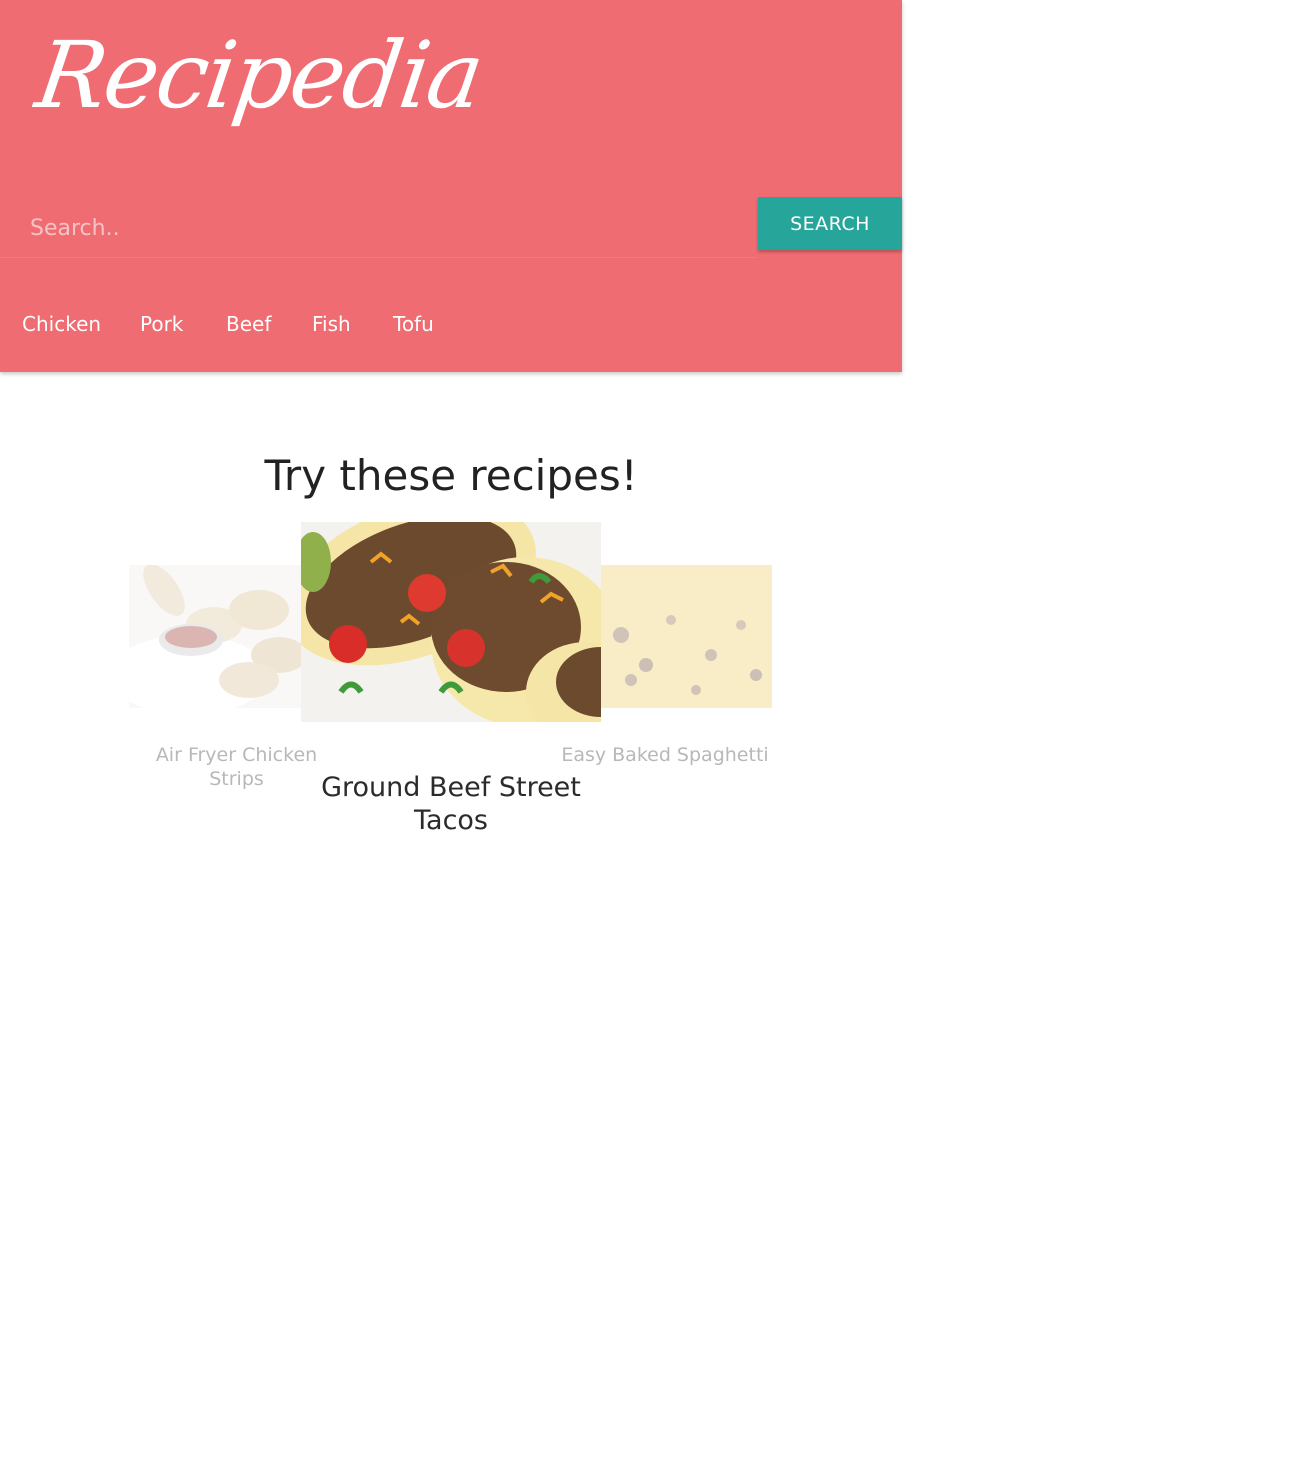  I want to click on carousel-caption-baked-spaghetti: Easy Baked Spaghetti, so click(665, 755).